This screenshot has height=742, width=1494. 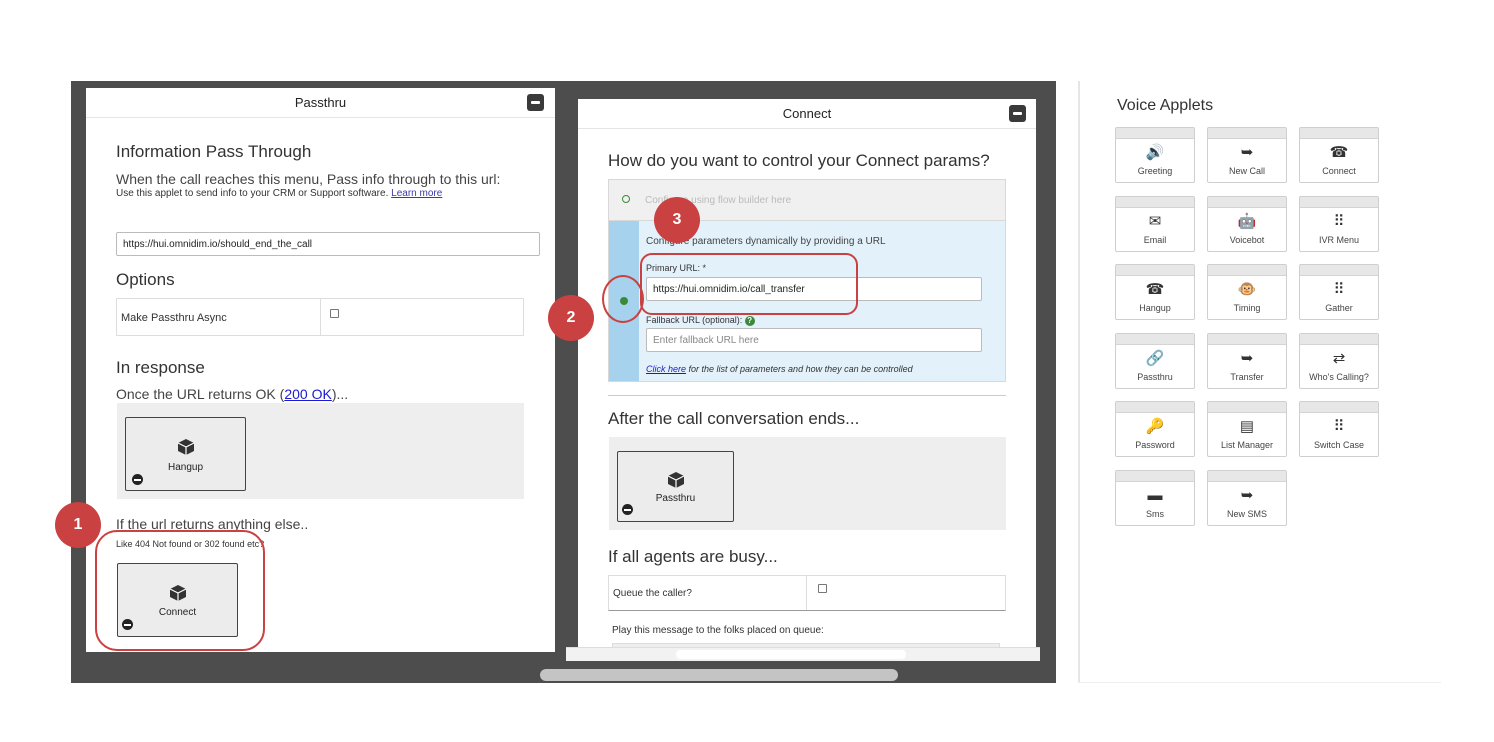 I want to click on applet-tile-ivr-menu: ⠿ IVR Menu, so click(x=1339, y=223).